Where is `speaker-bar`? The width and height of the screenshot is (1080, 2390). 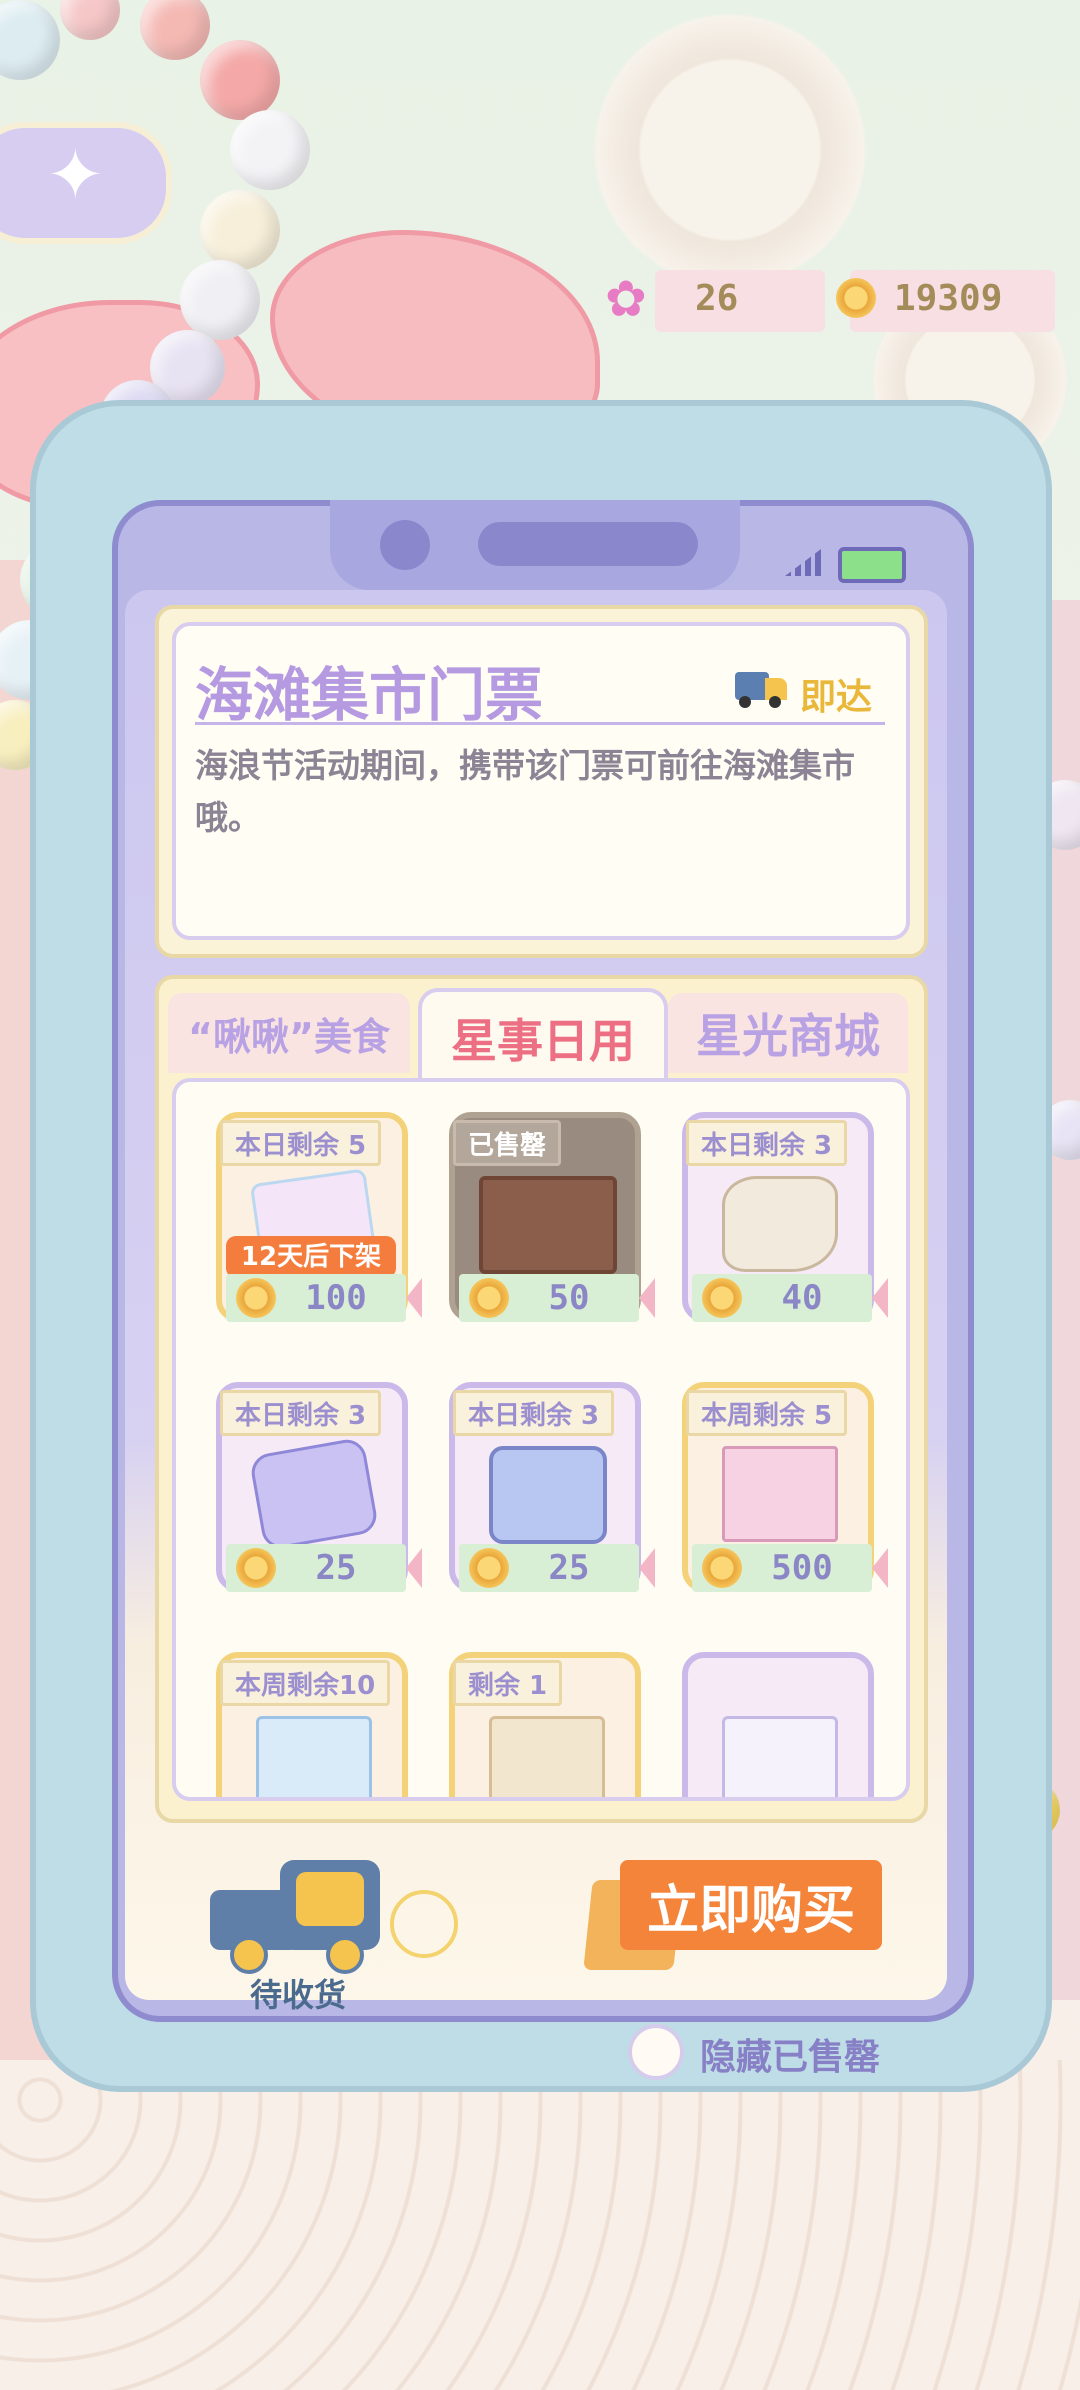 speaker-bar is located at coordinates (588, 544).